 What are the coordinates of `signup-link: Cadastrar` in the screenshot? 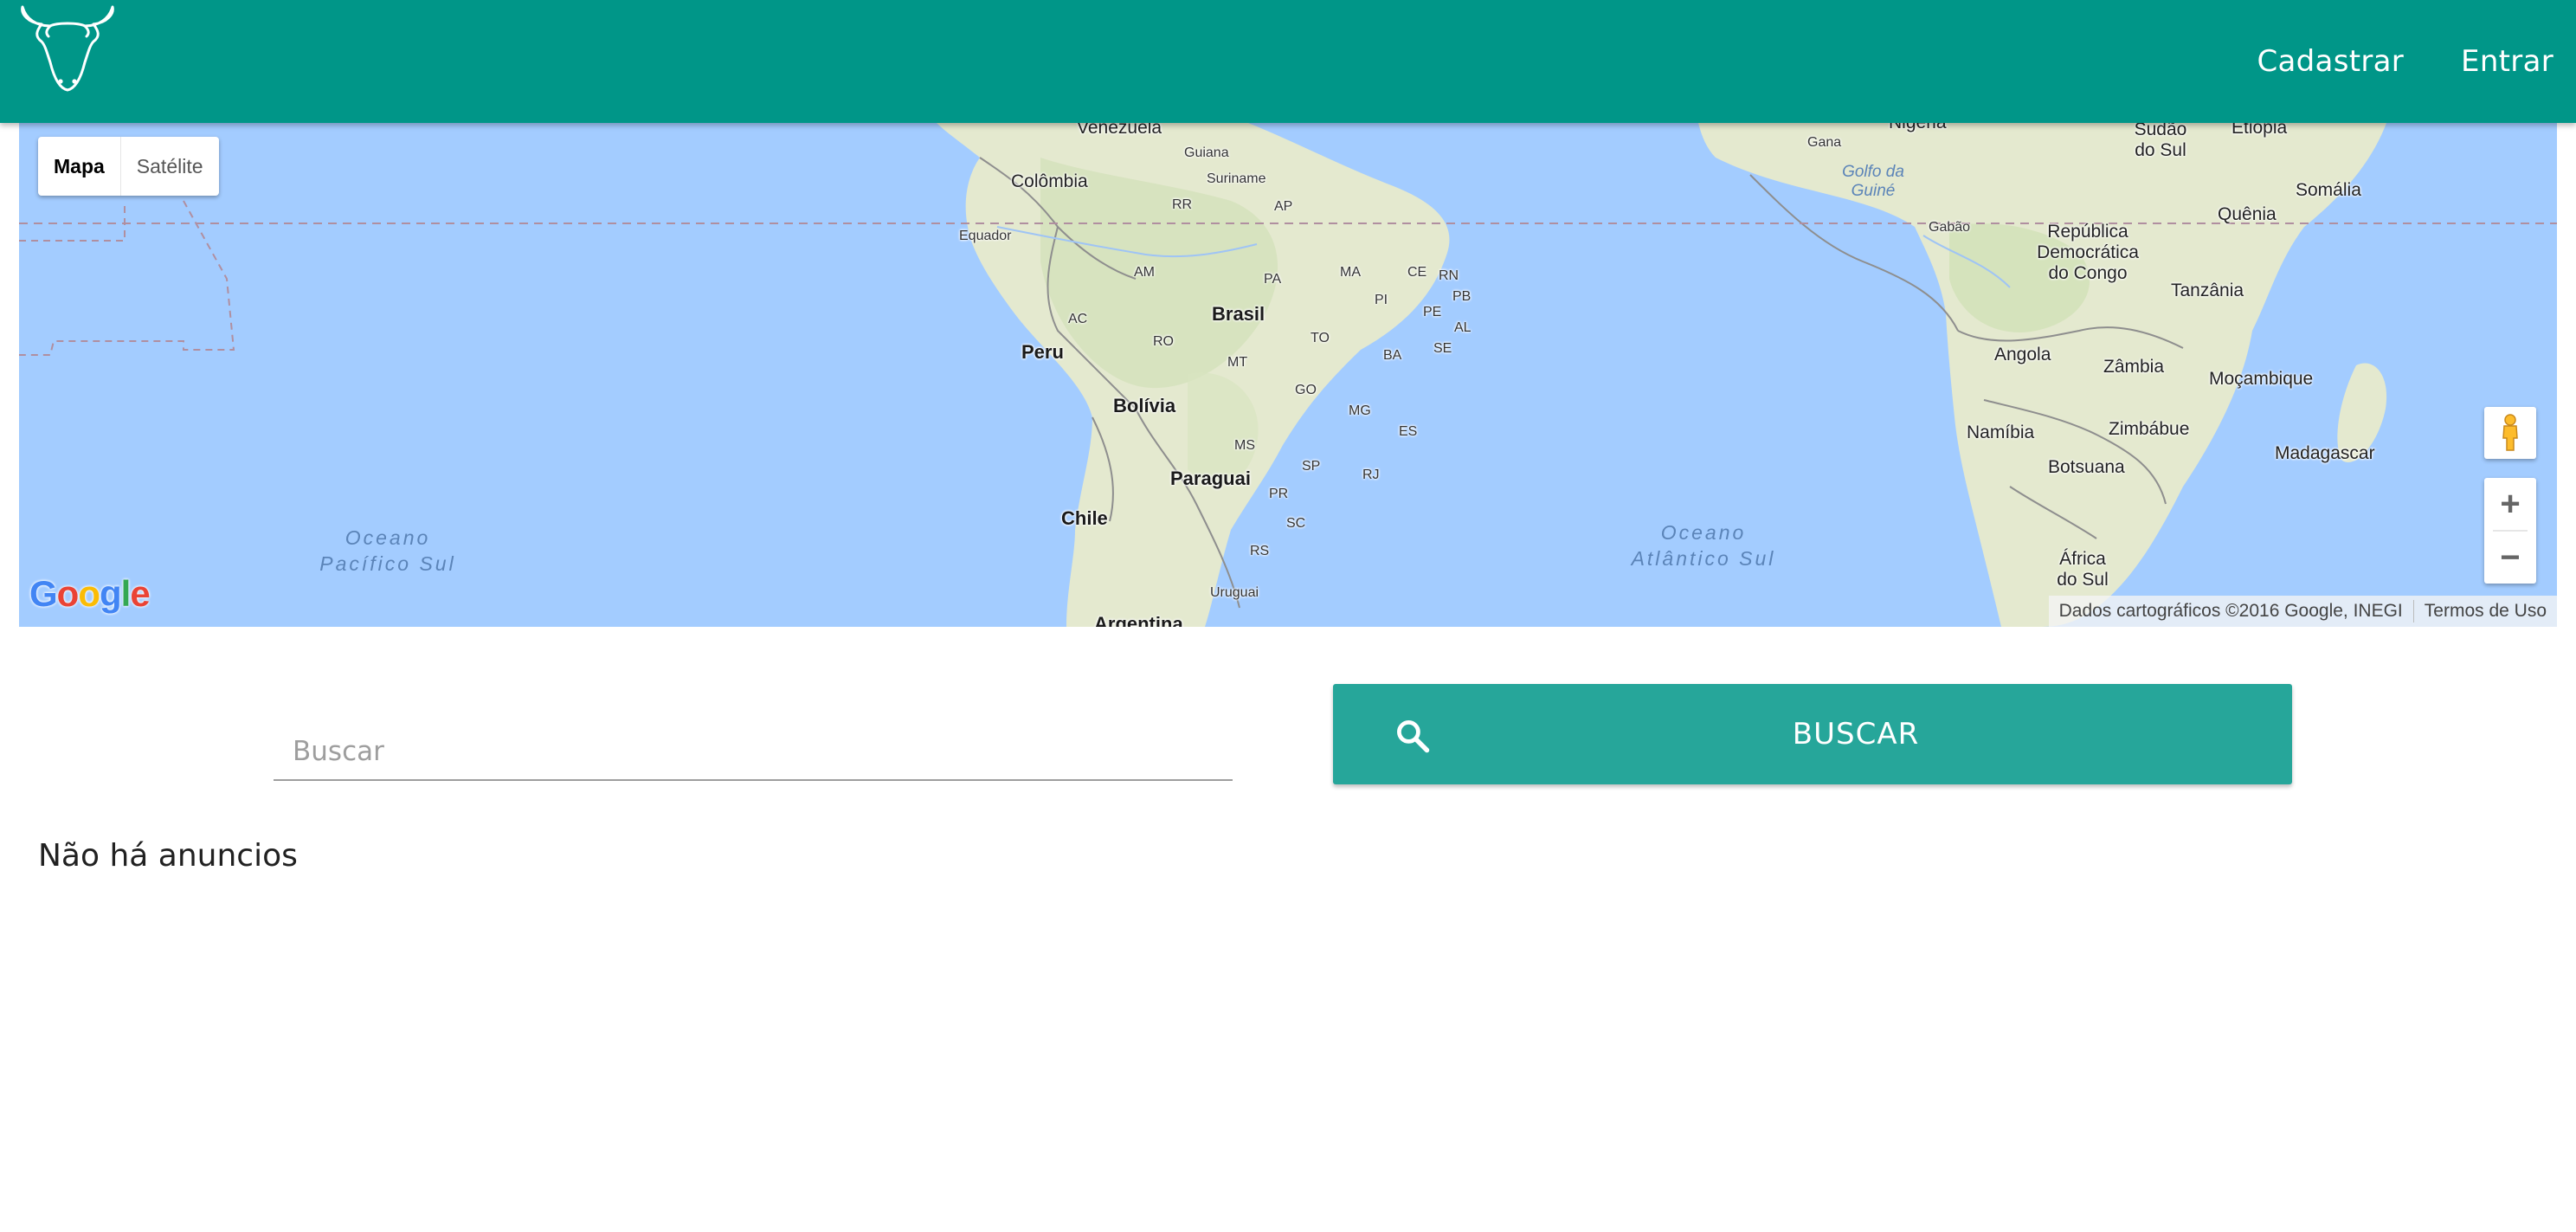 It's located at (2331, 61).